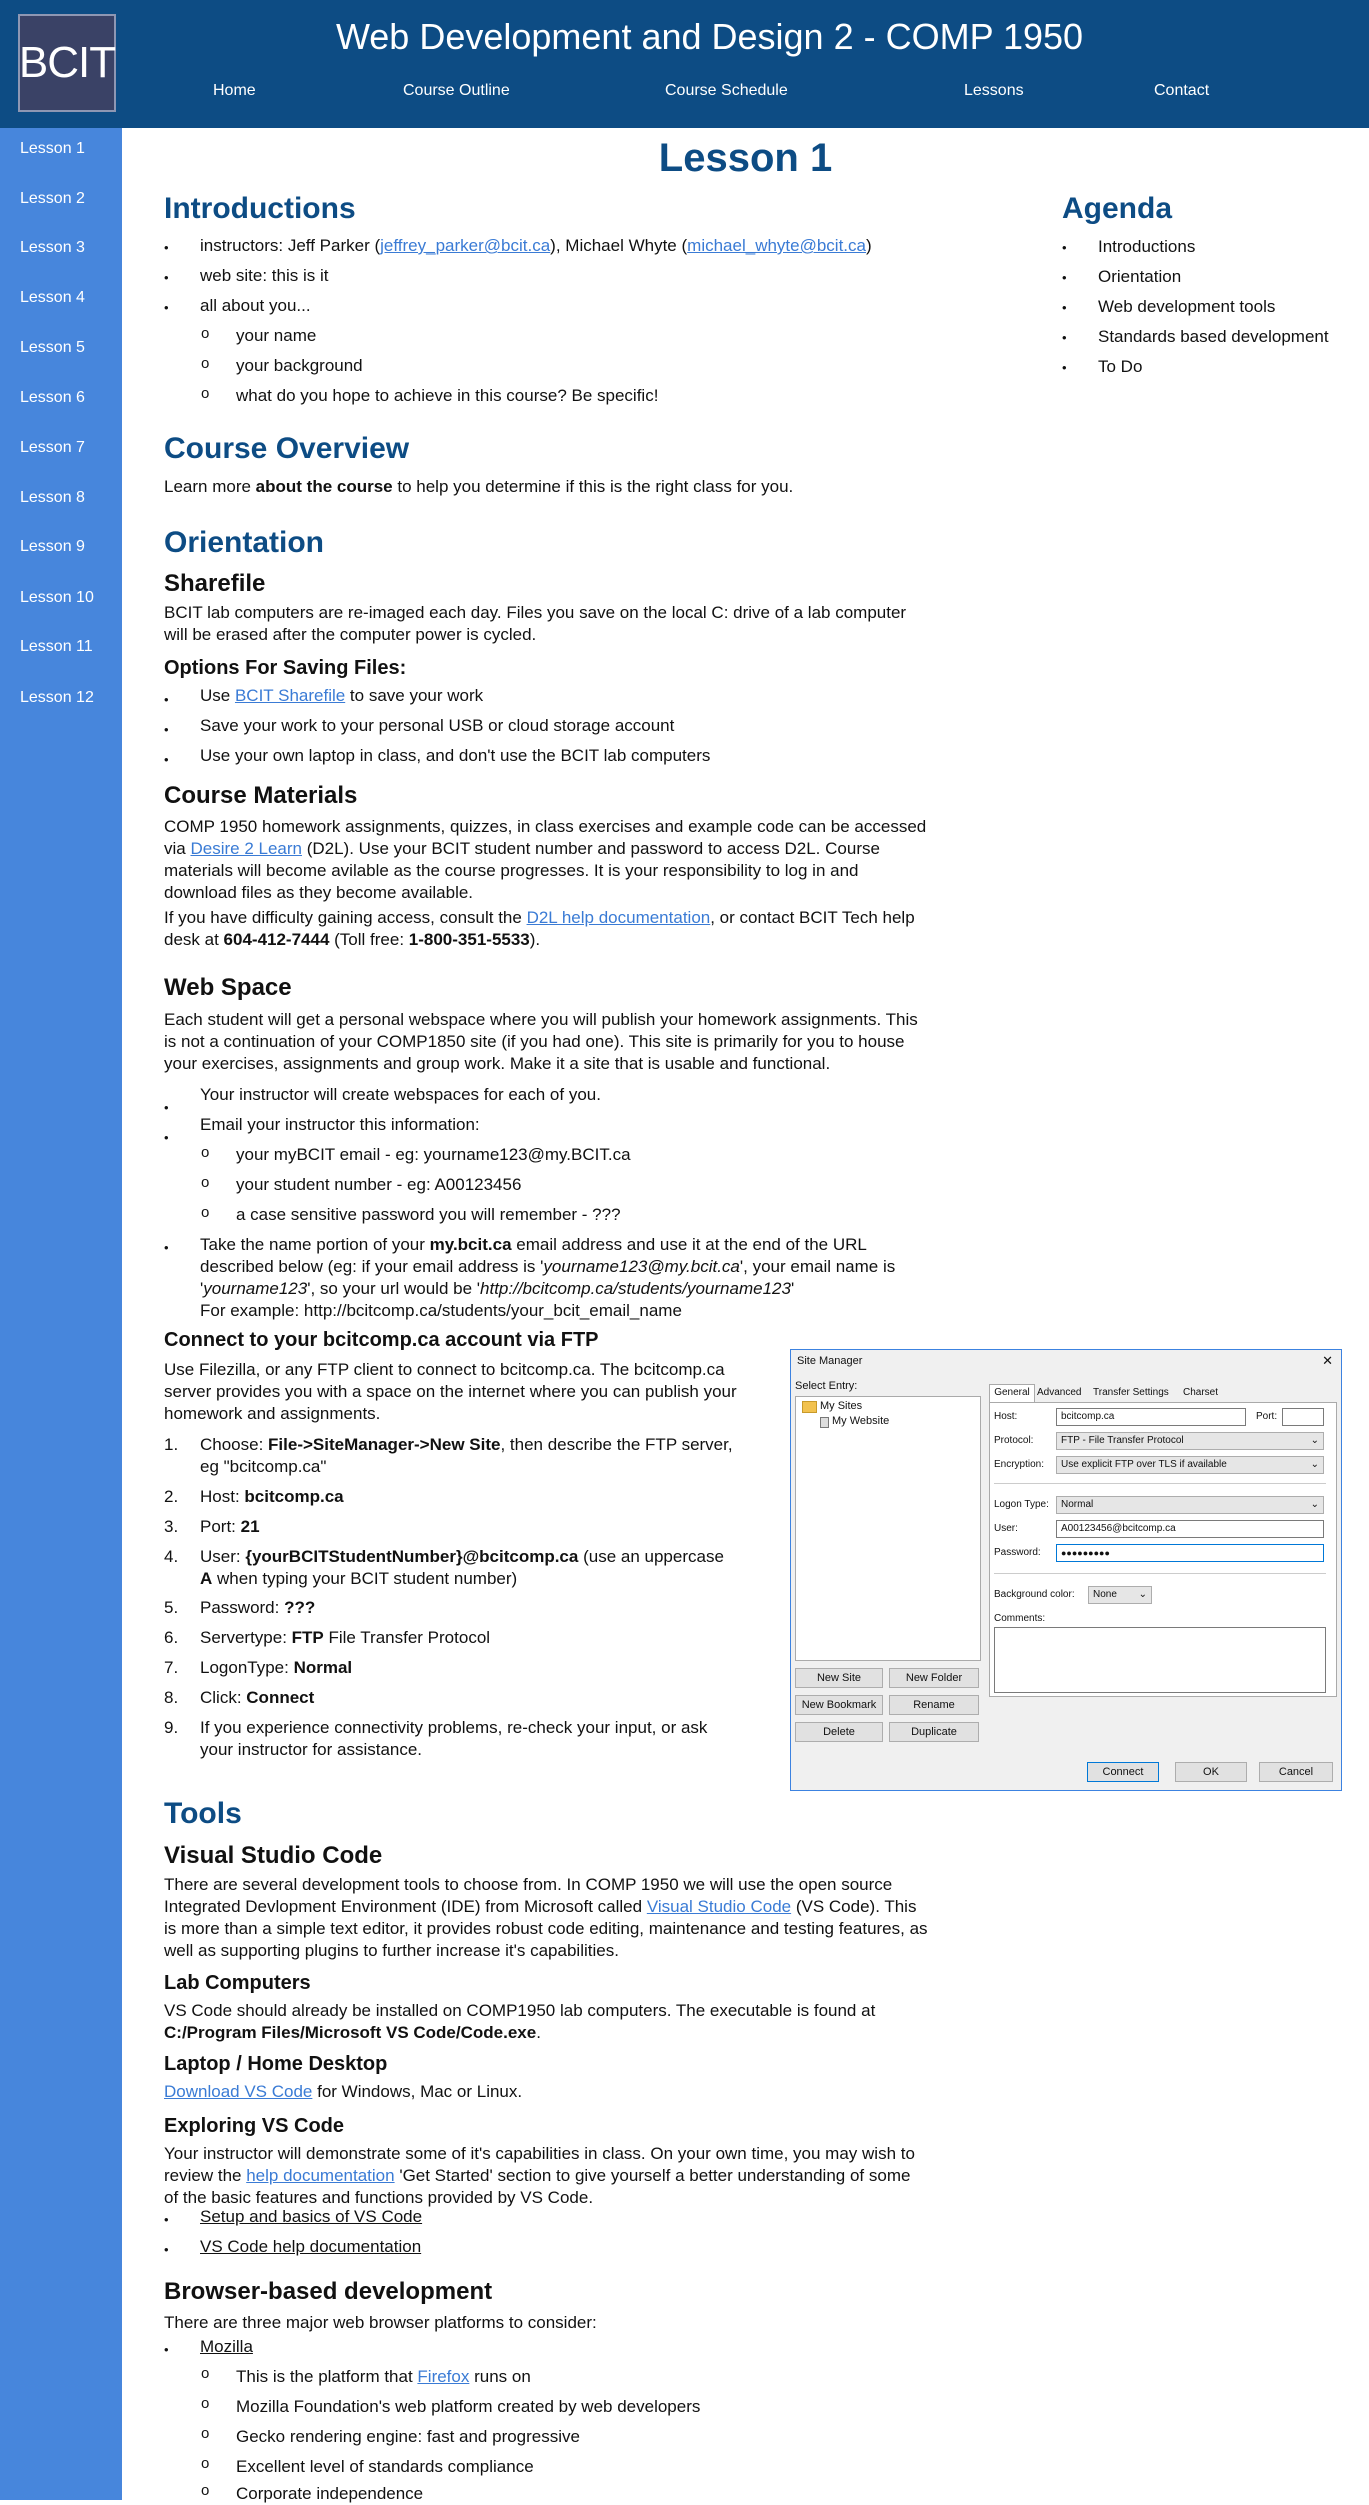  What do you see at coordinates (1014, 1440) in the screenshot?
I see `protocol-label: Protocol:` at bounding box center [1014, 1440].